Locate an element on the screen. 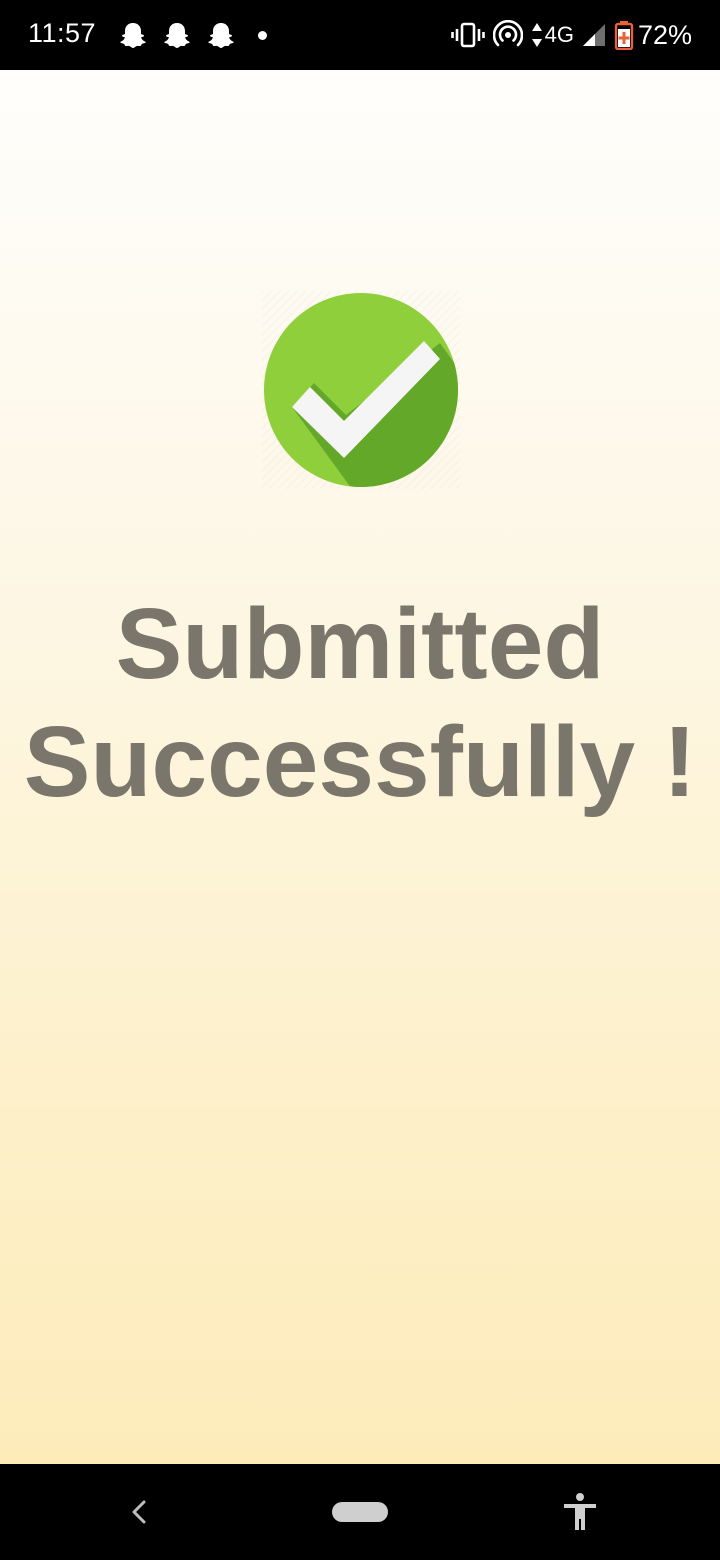 Image resolution: width=720 pixels, height=1560 pixels. data-arrows-icon is located at coordinates (536, 35).